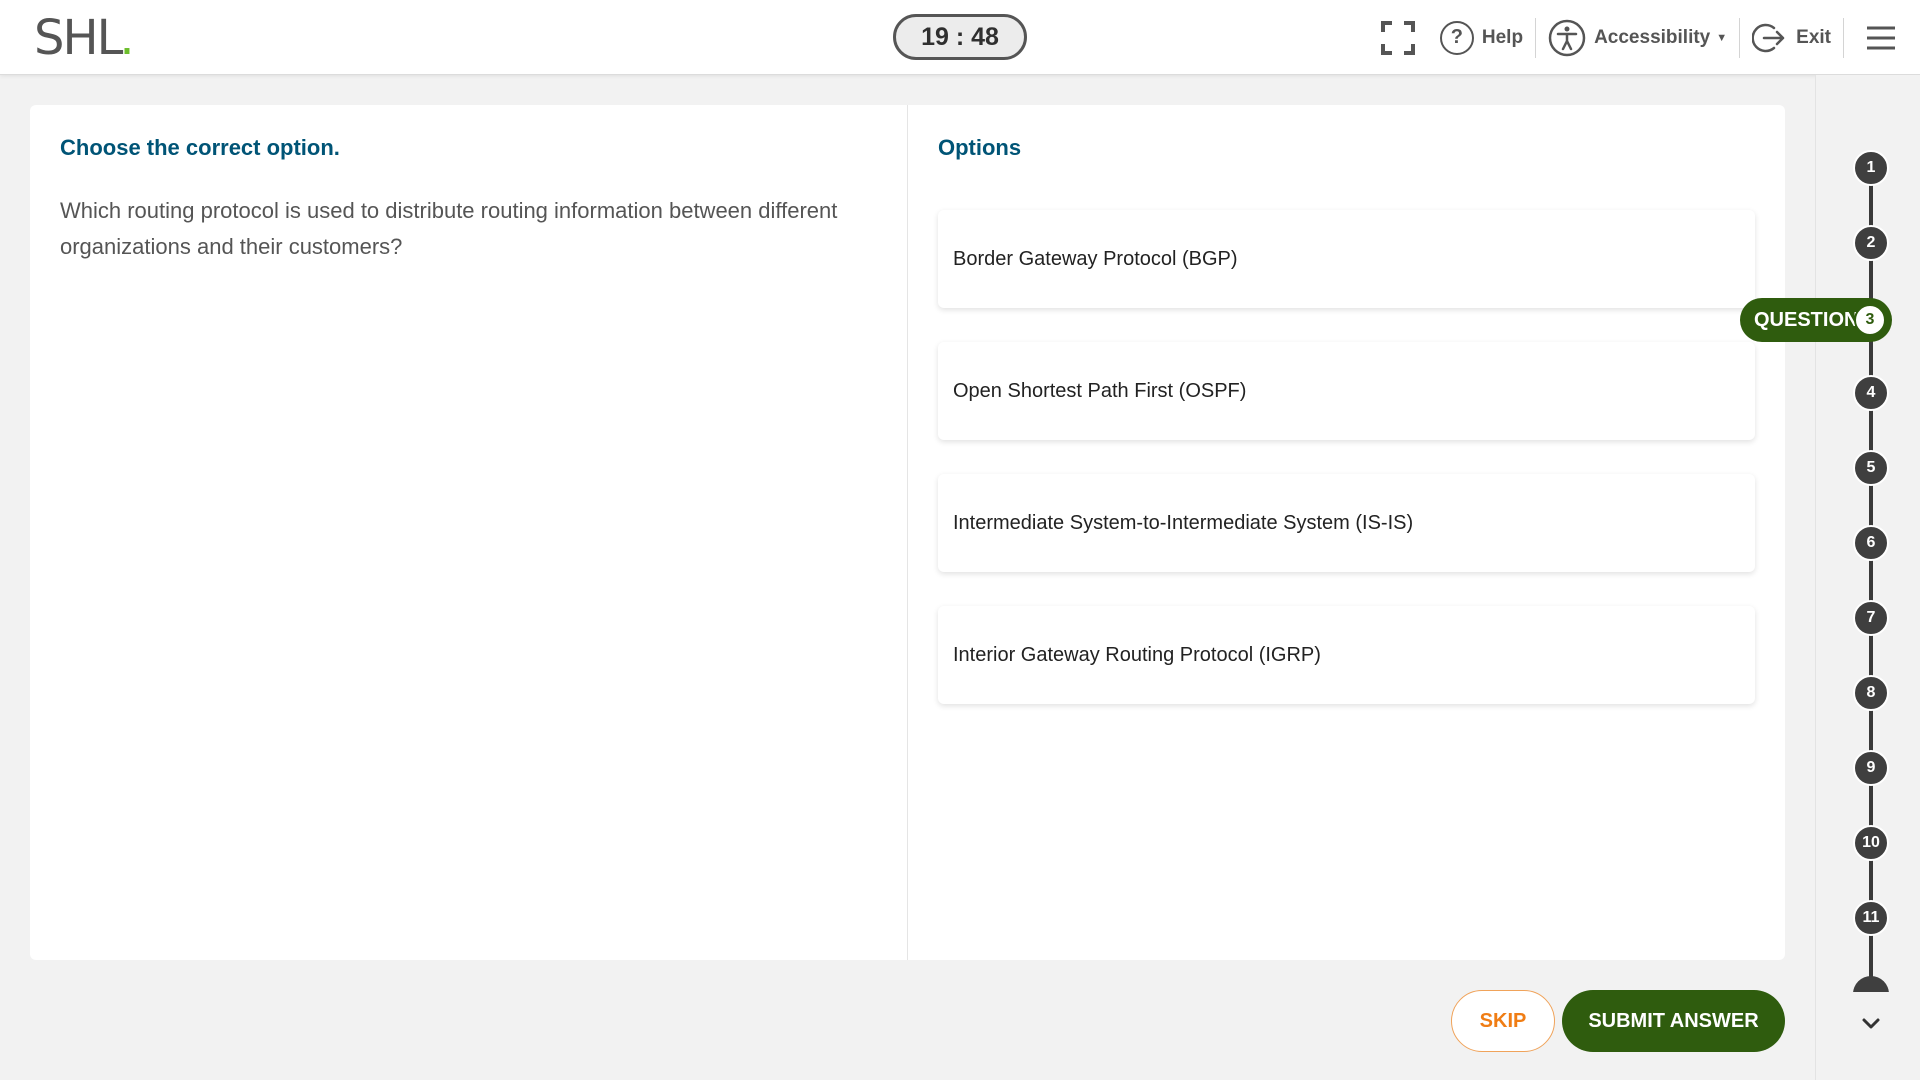  Describe the element at coordinates (1346, 259) in the screenshot. I see `answer-option: Border Gateway Protocol (BGP)` at that location.